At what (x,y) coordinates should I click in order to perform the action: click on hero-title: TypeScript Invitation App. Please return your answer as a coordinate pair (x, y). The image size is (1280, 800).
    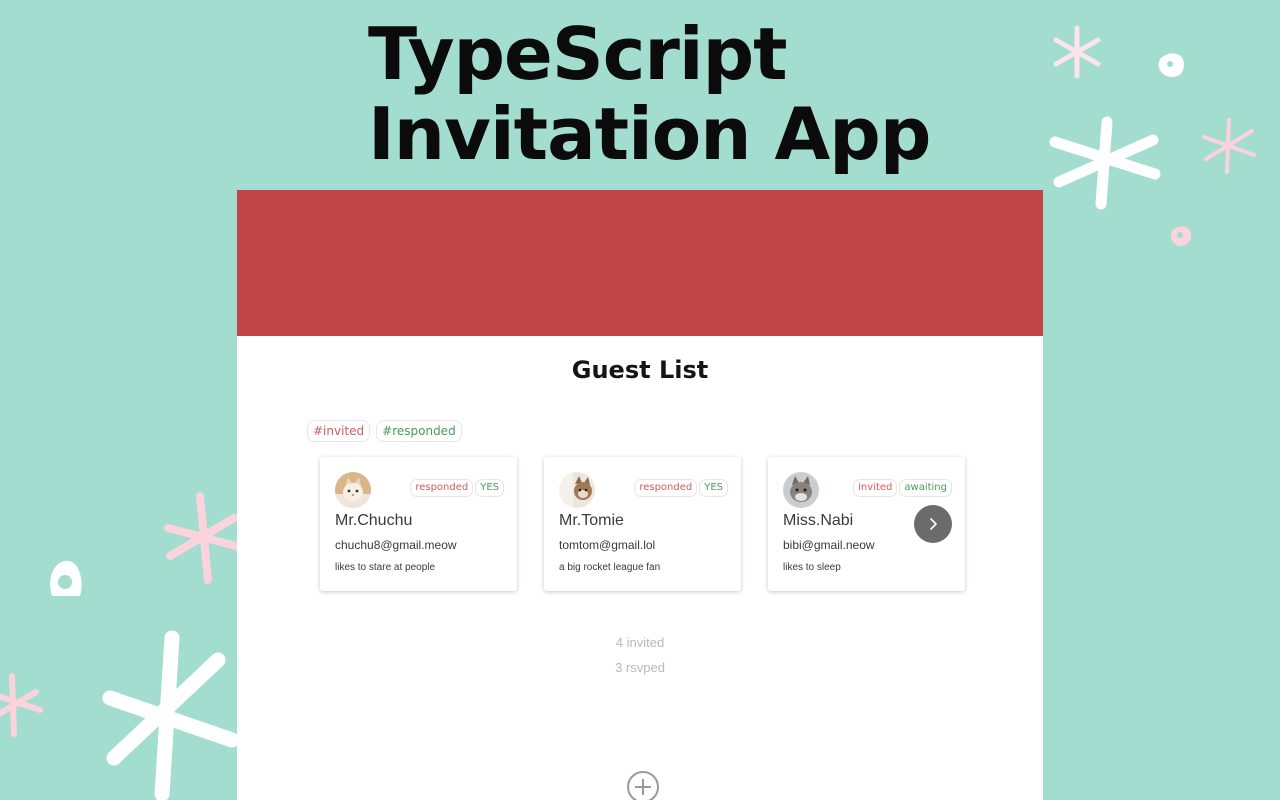
    Looking at the image, I should click on (649, 94).